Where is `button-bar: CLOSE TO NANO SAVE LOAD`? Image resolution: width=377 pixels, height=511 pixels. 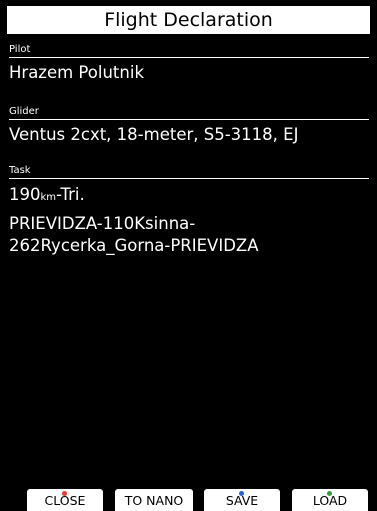
button-bar: CLOSE TO NANO SAVE LOAD is located at coordinates (188, 500).